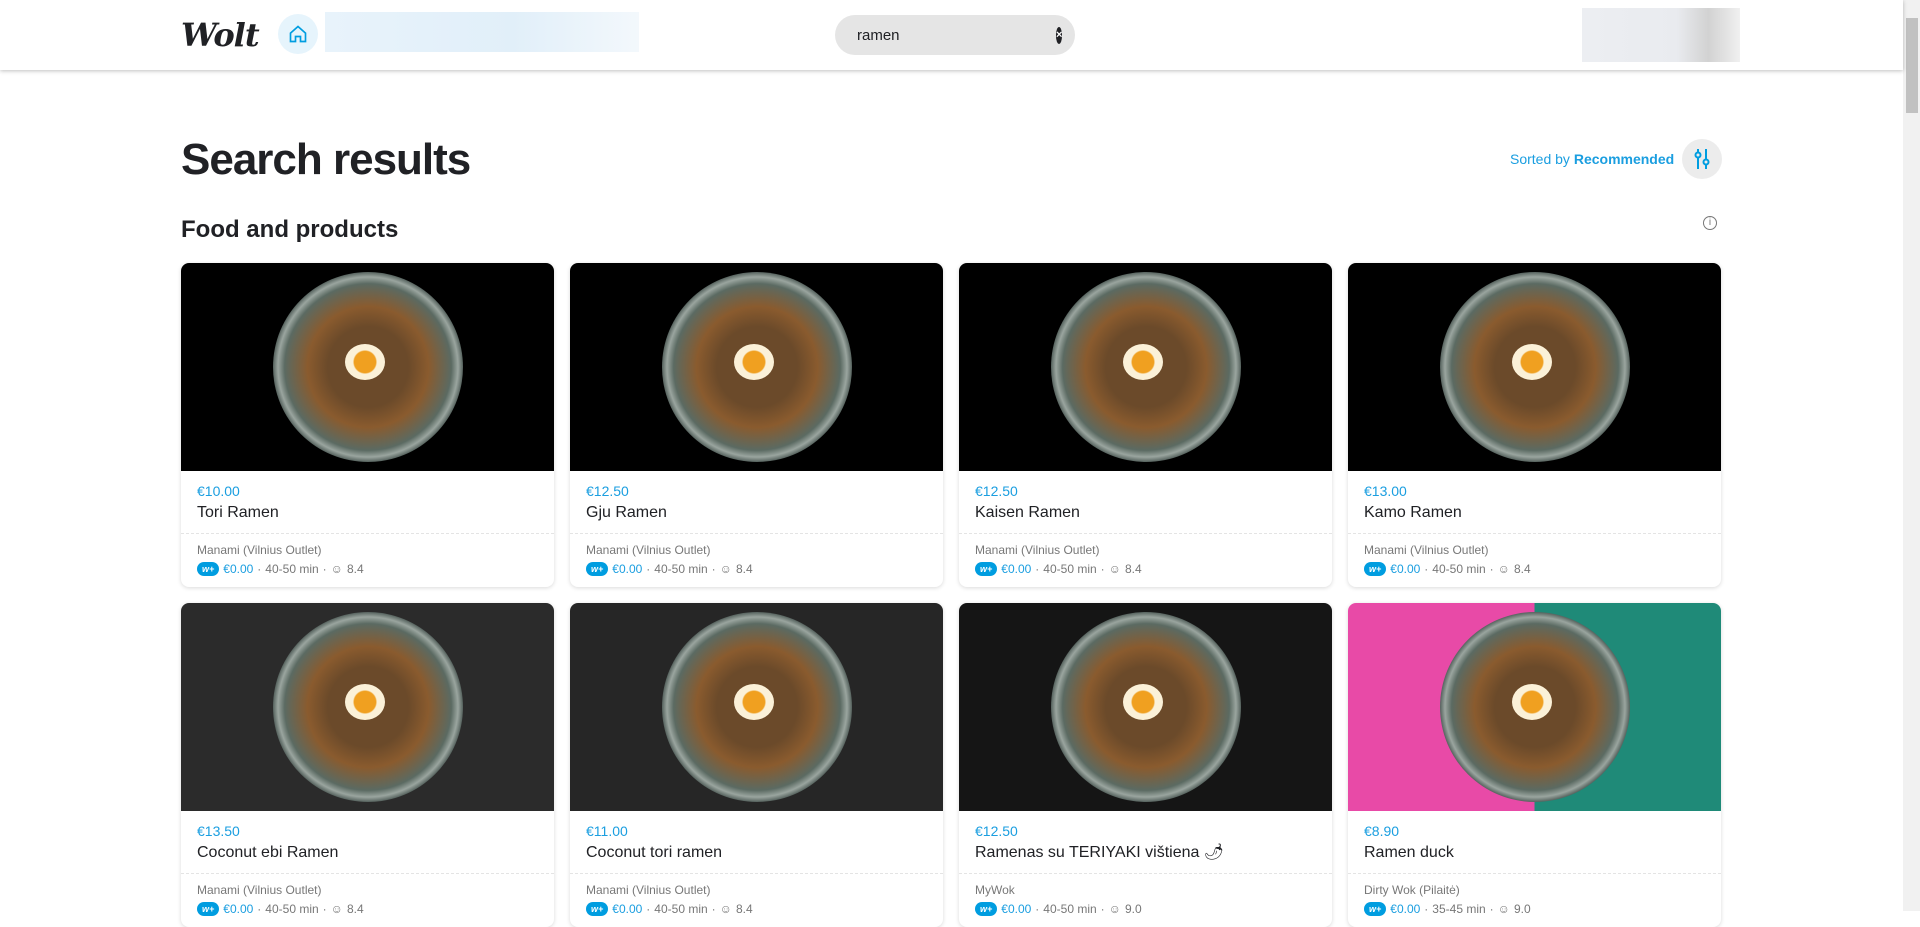  I want to click on product-price: €13.50, so click(218, 831).